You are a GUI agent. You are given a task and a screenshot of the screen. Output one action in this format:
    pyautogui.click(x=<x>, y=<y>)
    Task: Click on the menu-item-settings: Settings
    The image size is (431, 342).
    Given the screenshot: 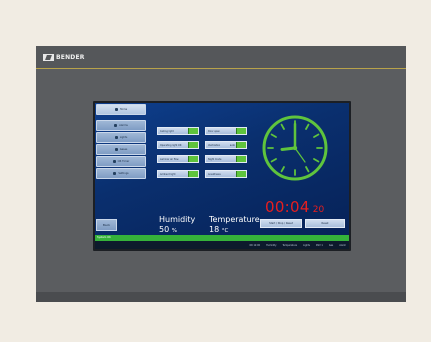 What is the action you would take?
    pyautogui.click(x=121, y=173)
    